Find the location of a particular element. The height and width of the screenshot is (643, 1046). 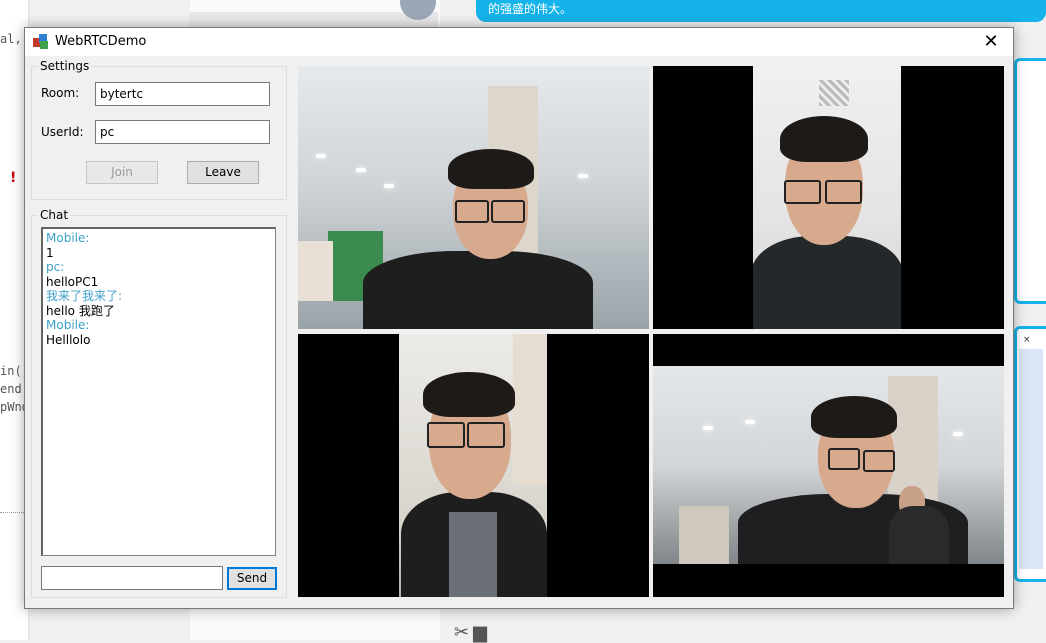

send-button: Send is located at coordinates (252, 578).